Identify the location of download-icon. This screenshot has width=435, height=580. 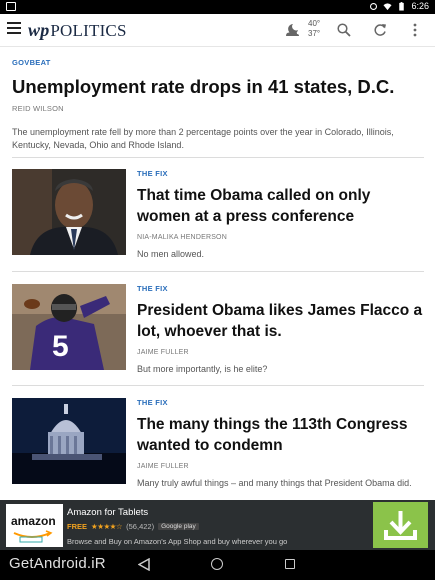
(400, 525).